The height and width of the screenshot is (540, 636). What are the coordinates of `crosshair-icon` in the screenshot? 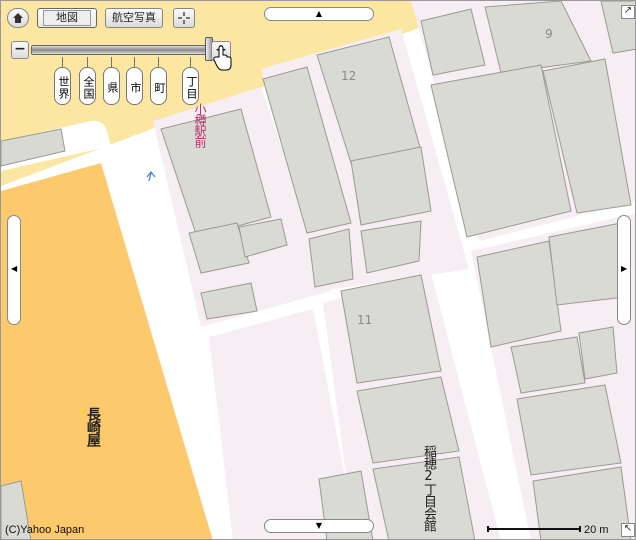 It's located at (184, 18).